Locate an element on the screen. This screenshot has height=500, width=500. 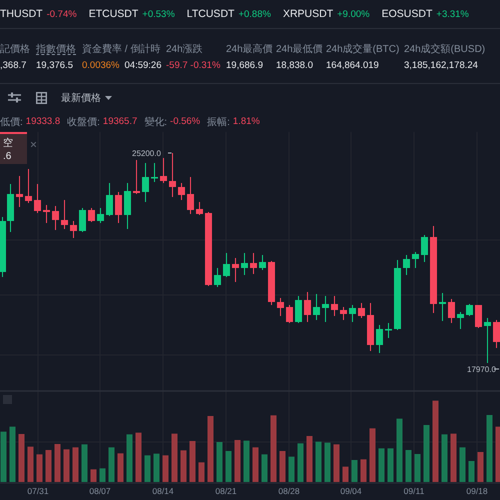
date-label: 08/28 is located at coordinates (289, 491).